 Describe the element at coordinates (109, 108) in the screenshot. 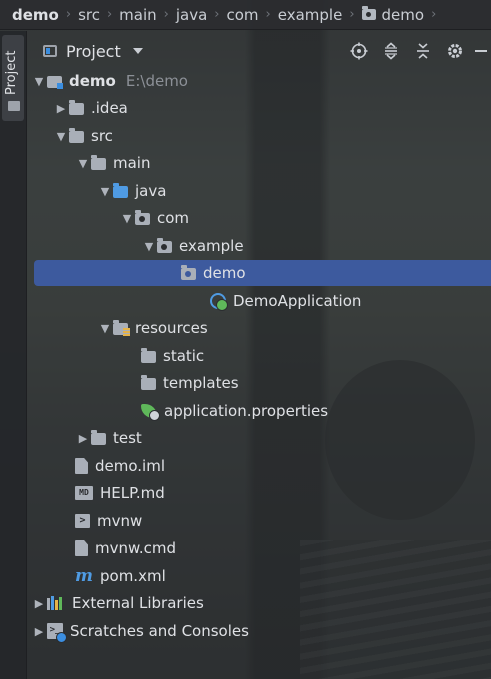

I see `tree-node-label: .idea` at that location.